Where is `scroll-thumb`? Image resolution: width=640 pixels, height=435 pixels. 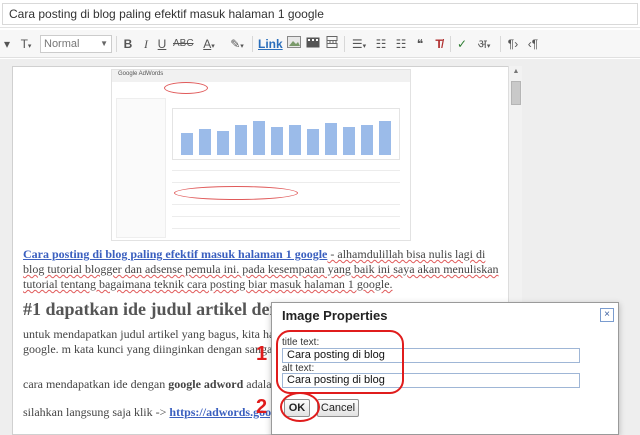 scroll-thumb is located at coordinates (516, 93).